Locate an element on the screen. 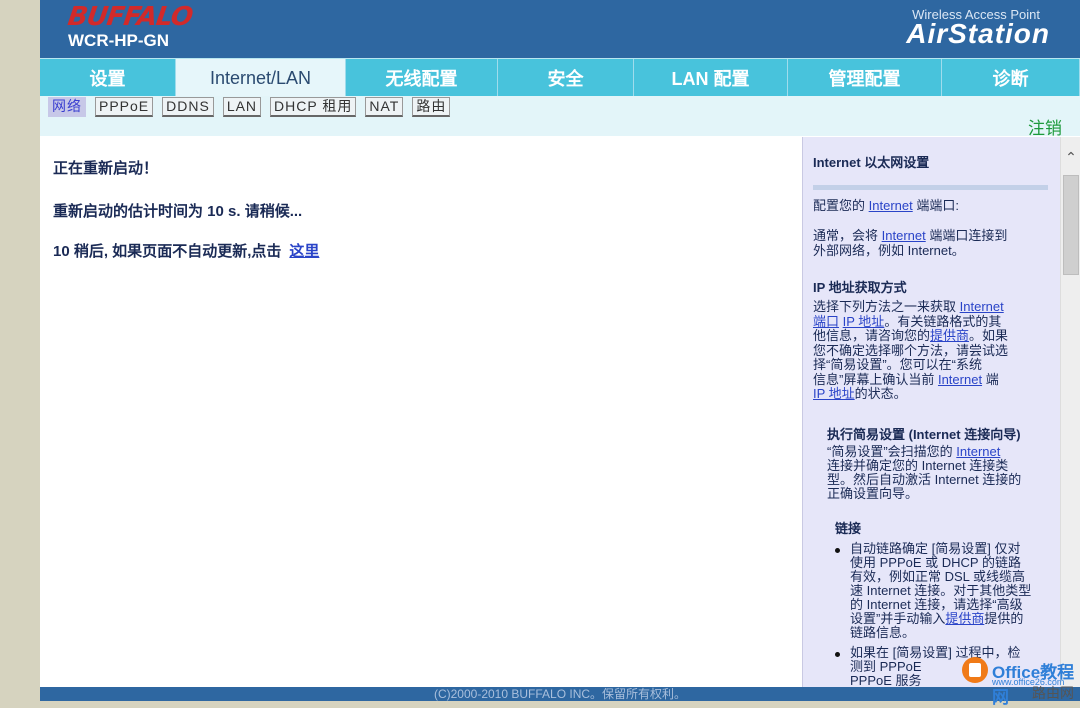  help-link-port: 端口 is located at coordinates (826, 321).